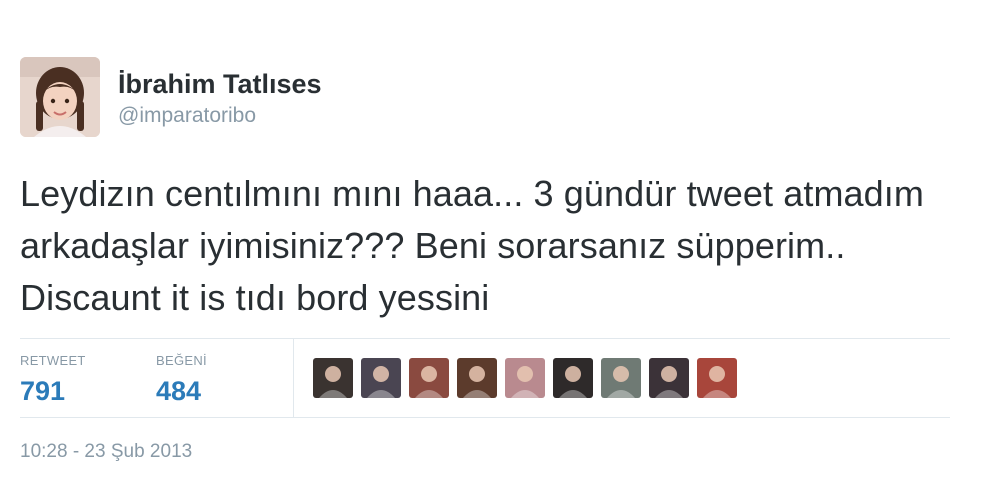  Describe the element at coordinates (181, 360) in the screenshot. I see `like-label: BEĞENİ` at that location.